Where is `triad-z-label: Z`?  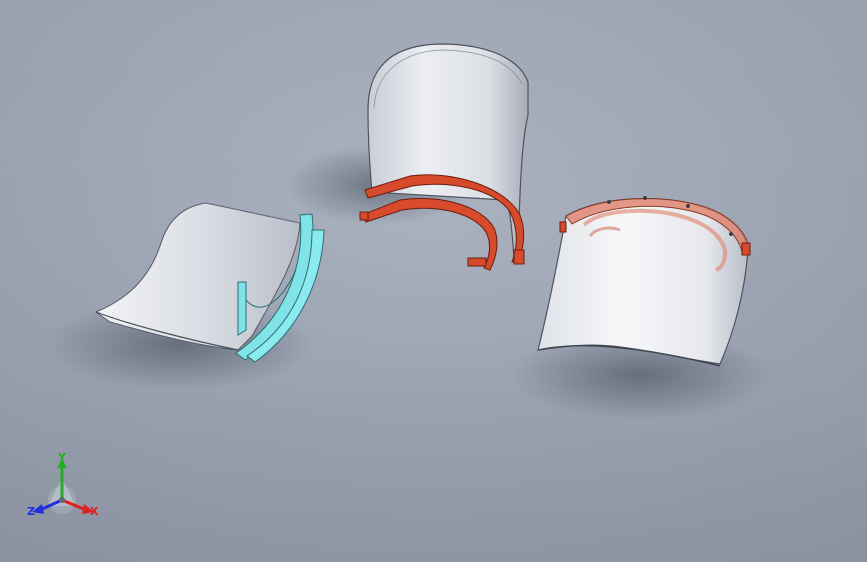 triad-z-label: Z is located at coordinates (31, 511).